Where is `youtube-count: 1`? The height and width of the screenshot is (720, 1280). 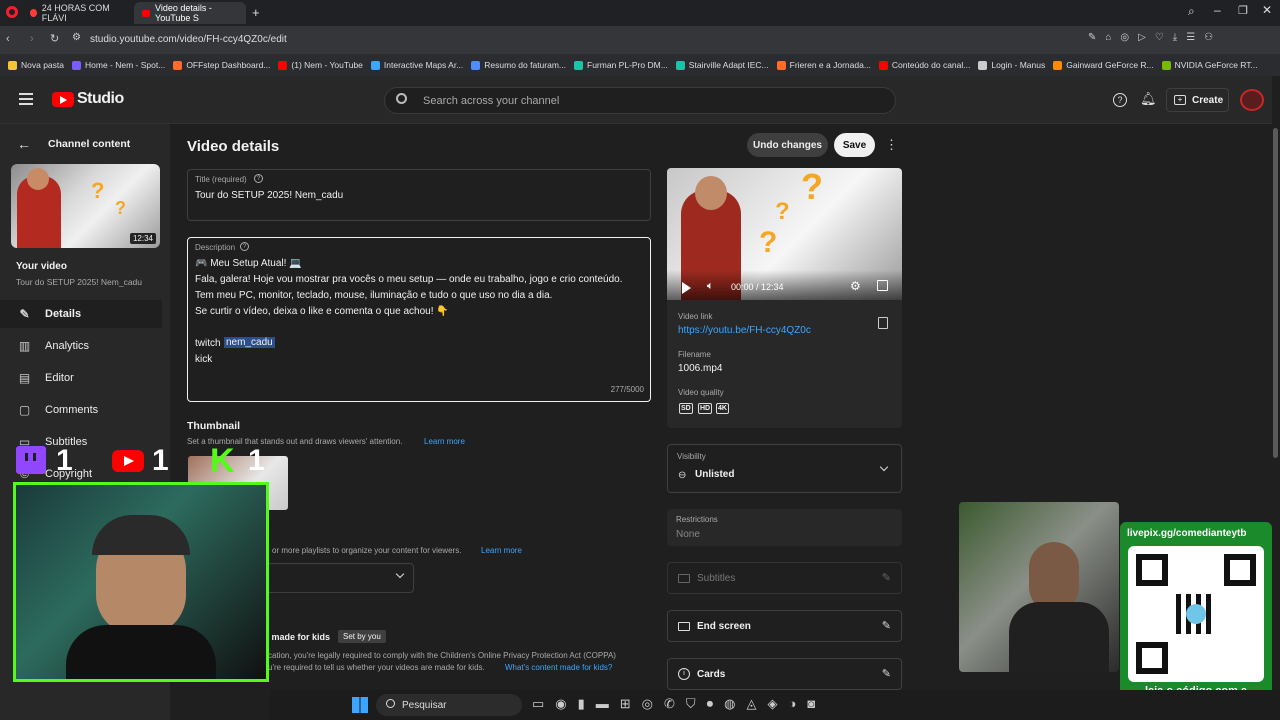
youtube-count: 1 is located at coordinates (160, 460).